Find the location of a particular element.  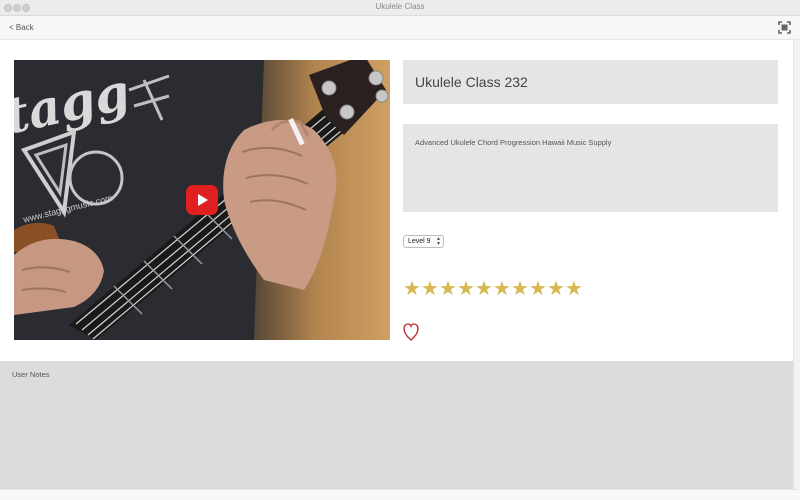

window-titlebar: Ukulele Class is located at coordinates (400, 8).